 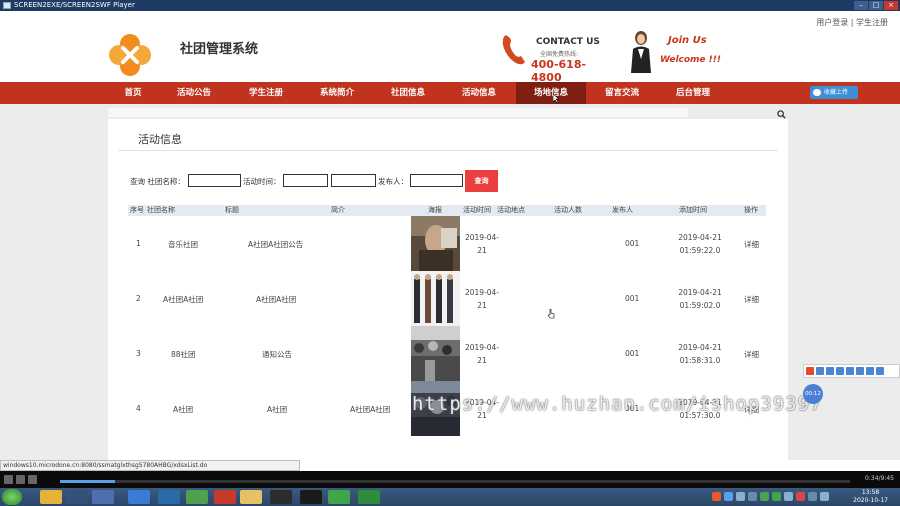 I want to click on contact-phone: 400-618-4800, so click(x=559, y=71).